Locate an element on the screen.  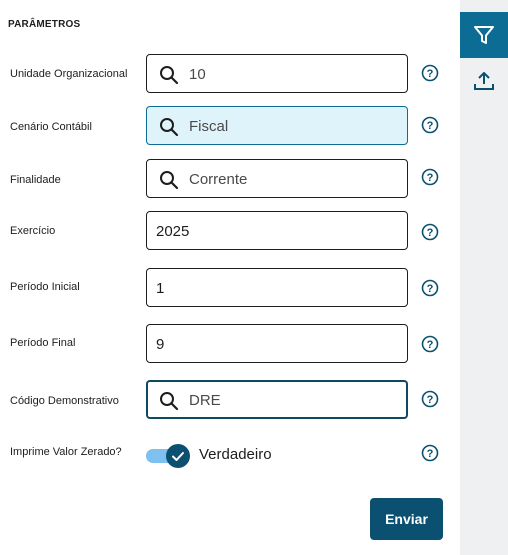
upload-icon is located at coordinates (484, 81).